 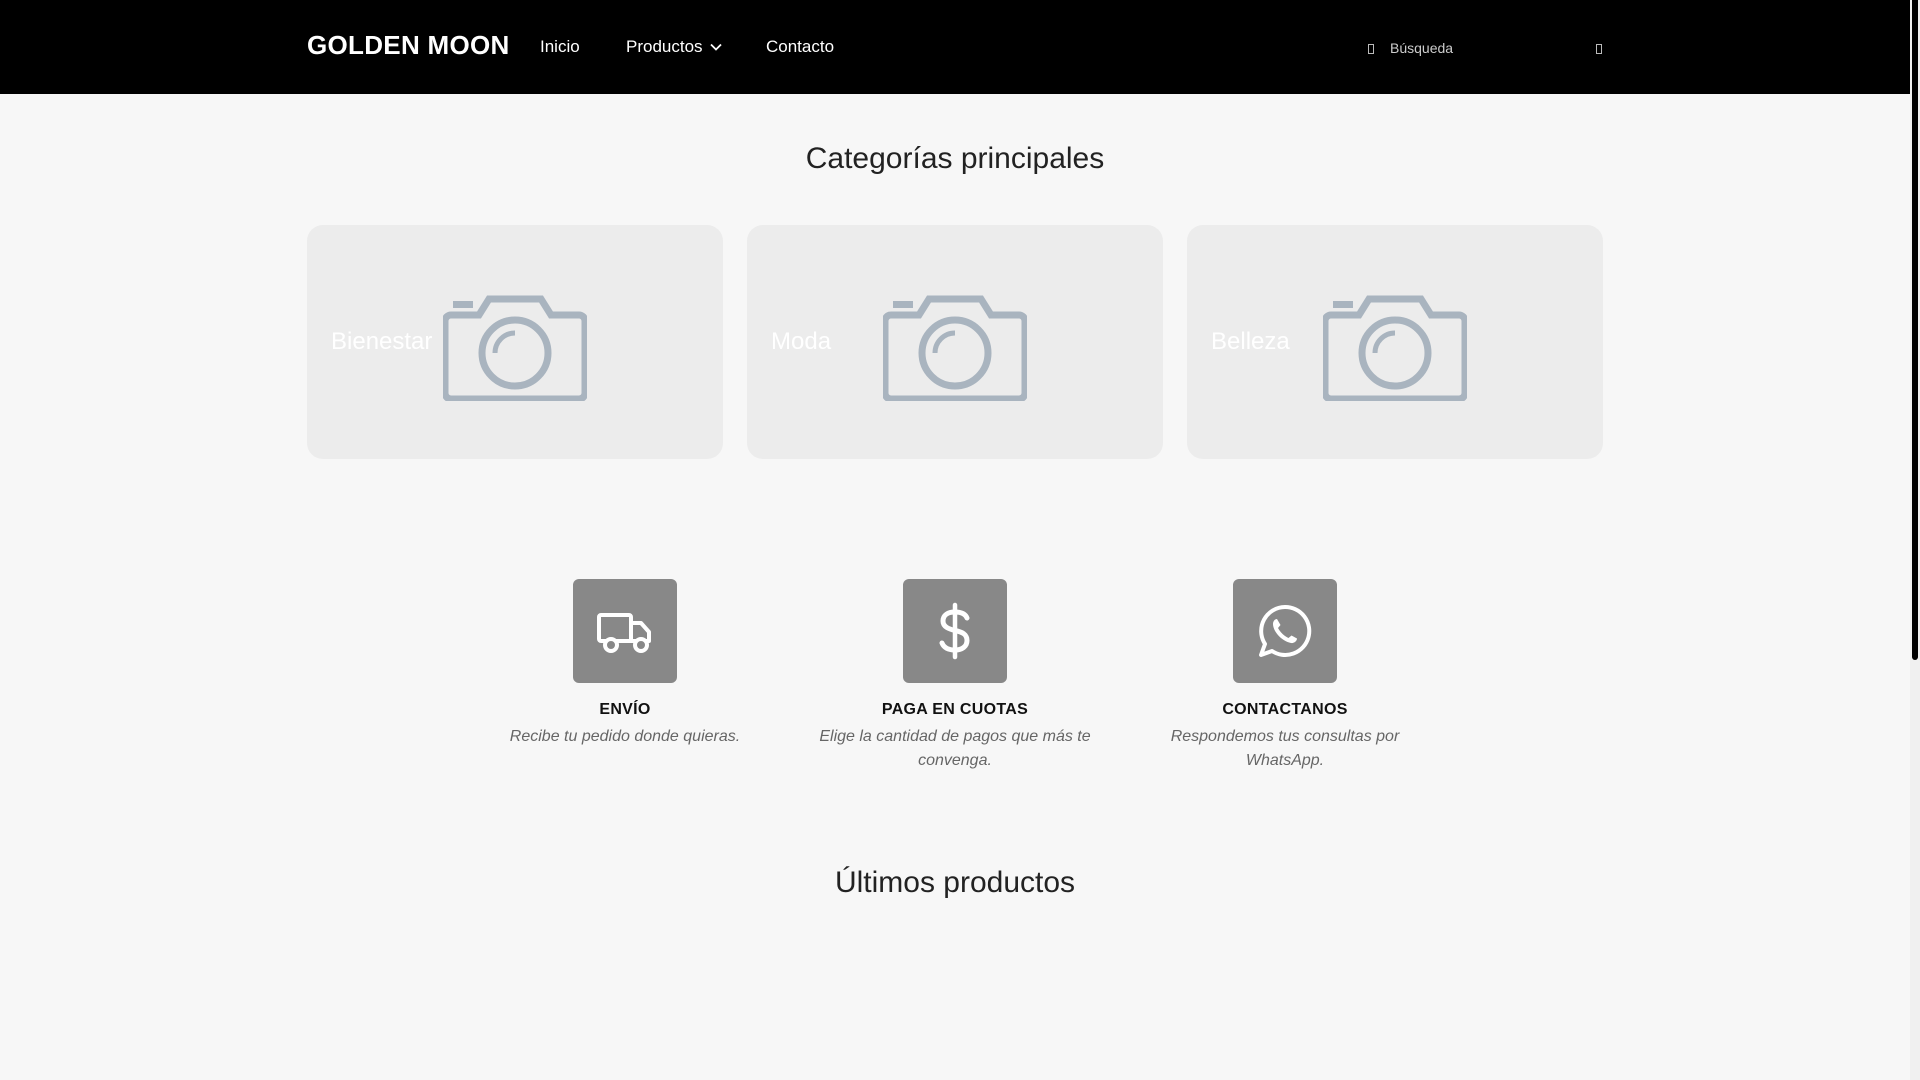 I want to click on search-submit-icon, so click(x=1599, y=49).